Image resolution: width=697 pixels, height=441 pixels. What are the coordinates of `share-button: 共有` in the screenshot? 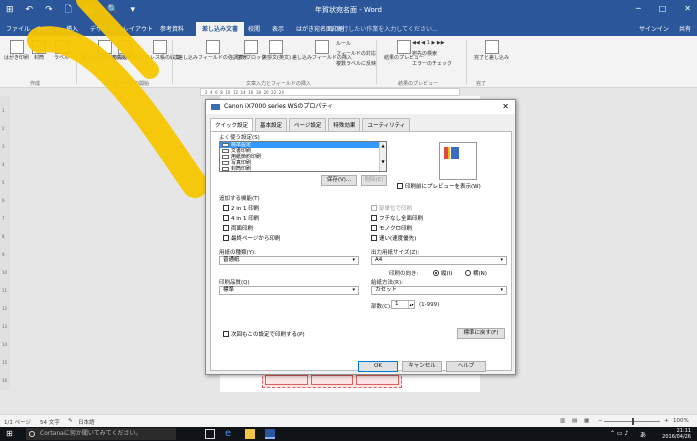 It's located at (685, 28).